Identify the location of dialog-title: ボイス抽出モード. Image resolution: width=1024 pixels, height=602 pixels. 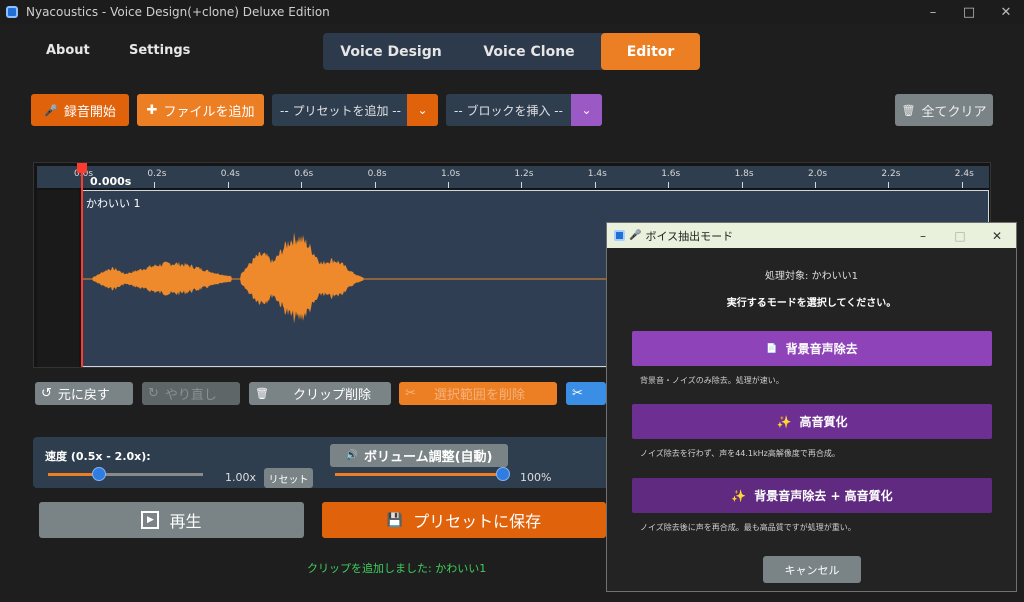
(689, 236).